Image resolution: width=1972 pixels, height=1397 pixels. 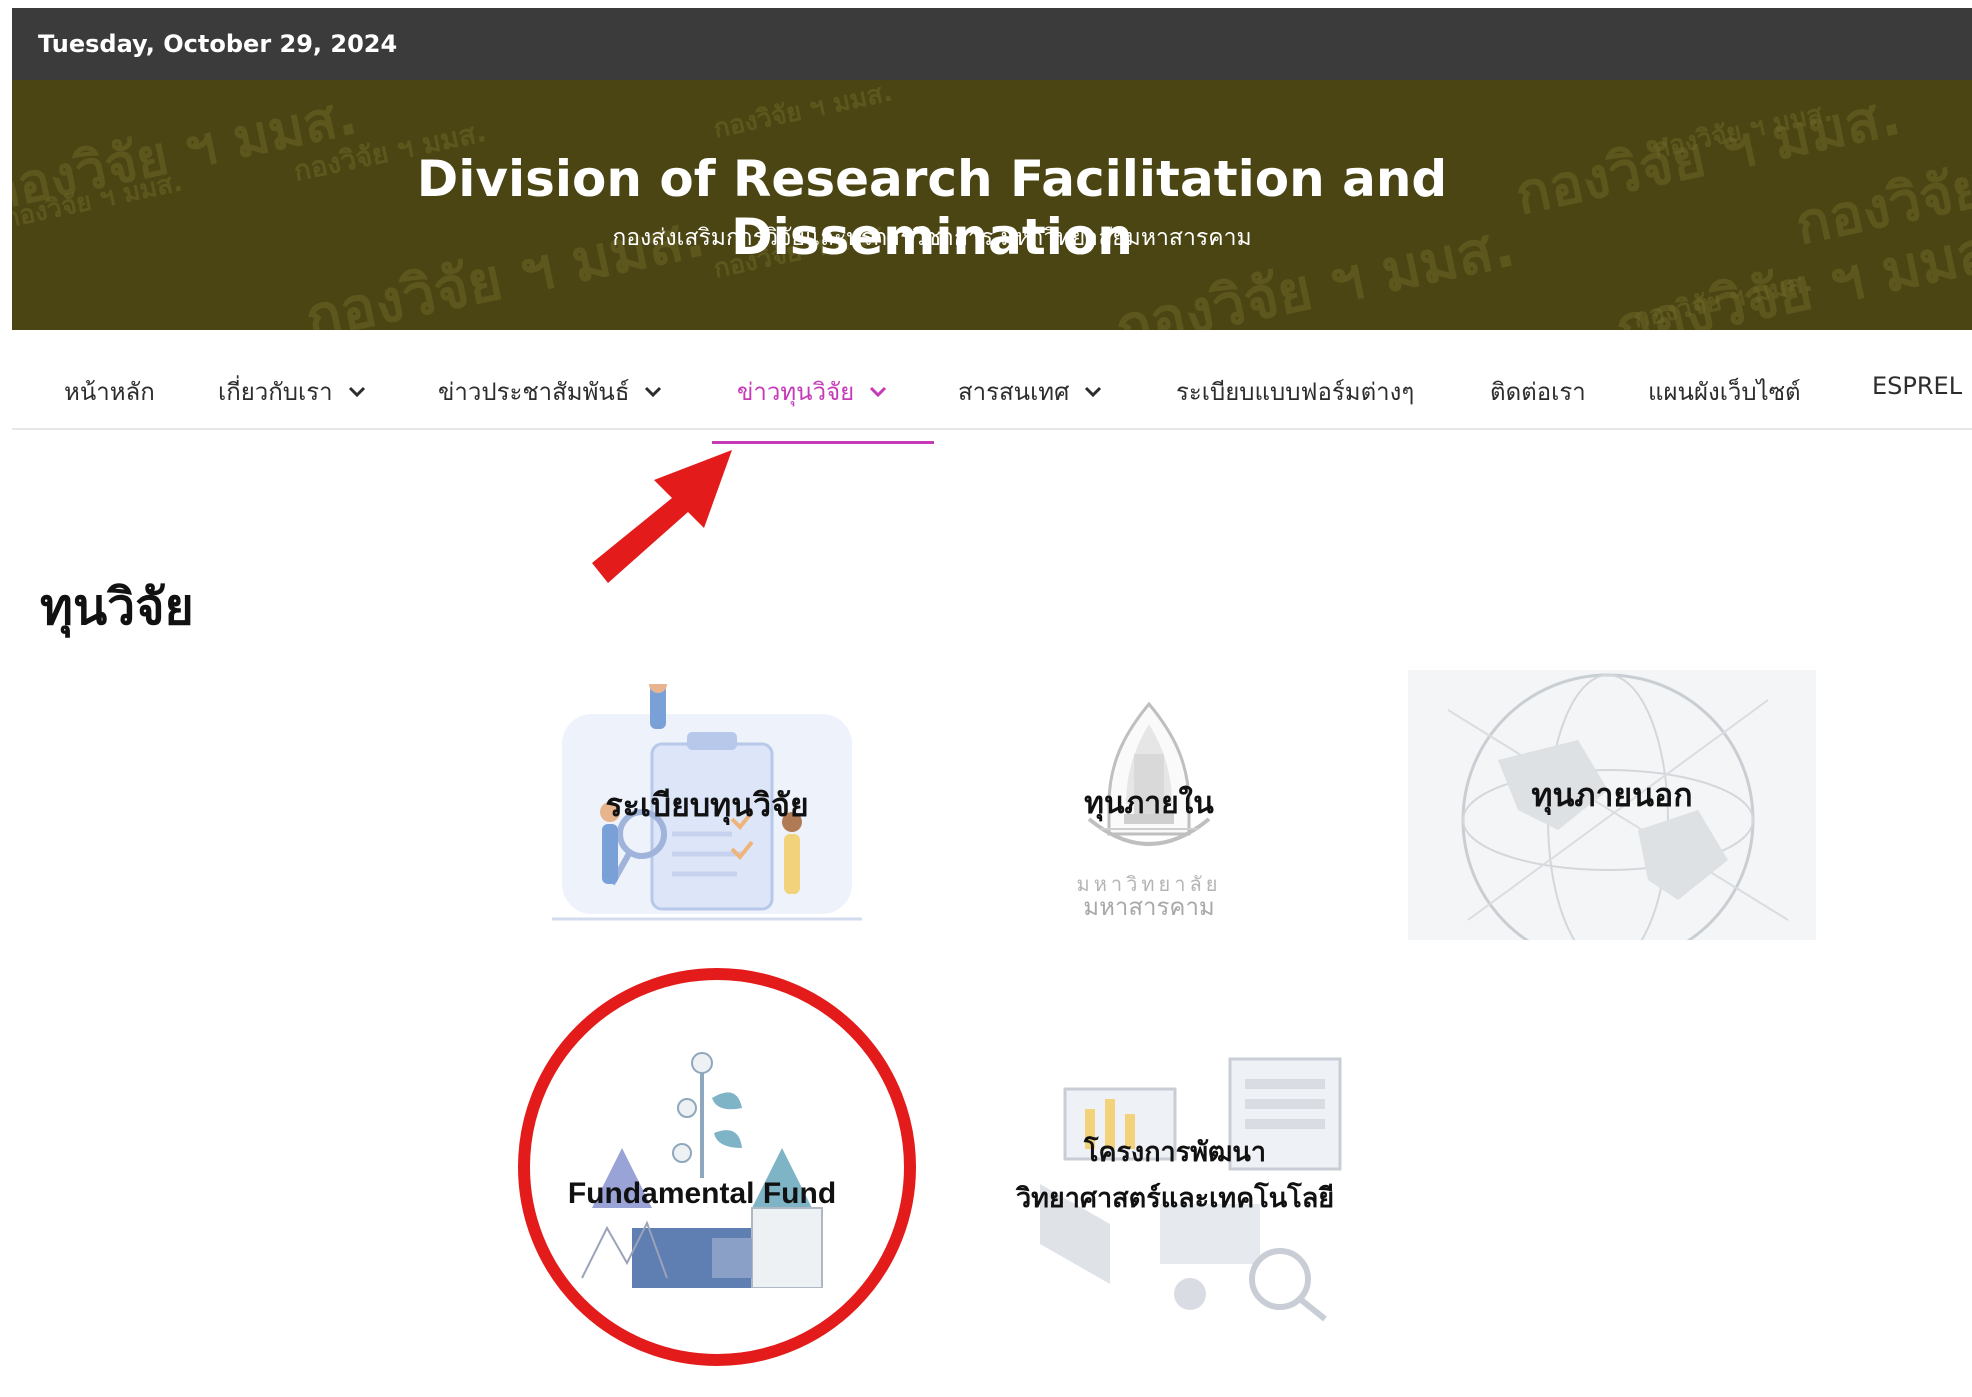 I want to click on nav-label: ข่าวทุนวิจัย, so click(x=796, y=392).